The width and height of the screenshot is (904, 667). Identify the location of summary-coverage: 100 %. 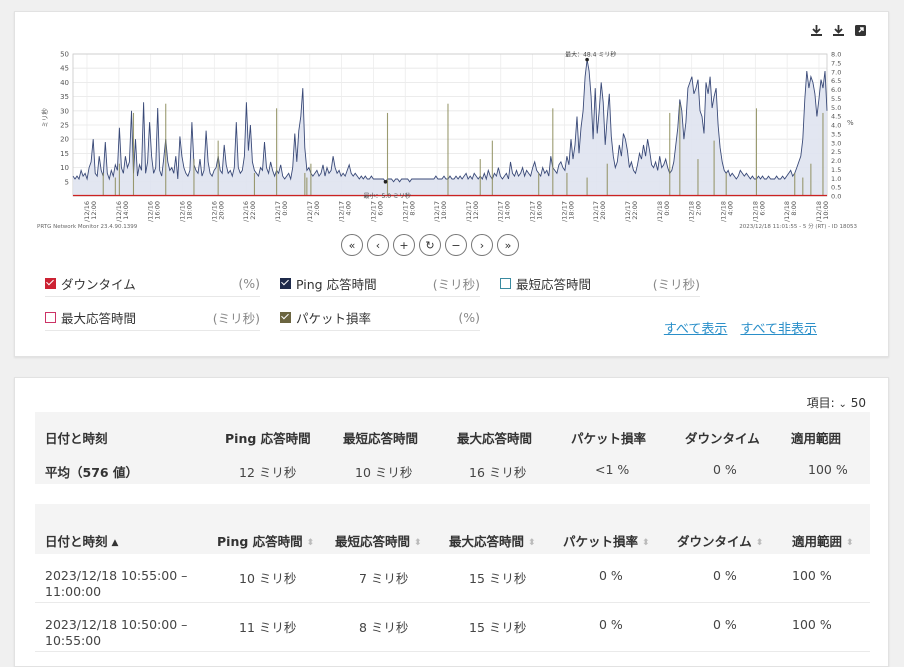
(828, 469).